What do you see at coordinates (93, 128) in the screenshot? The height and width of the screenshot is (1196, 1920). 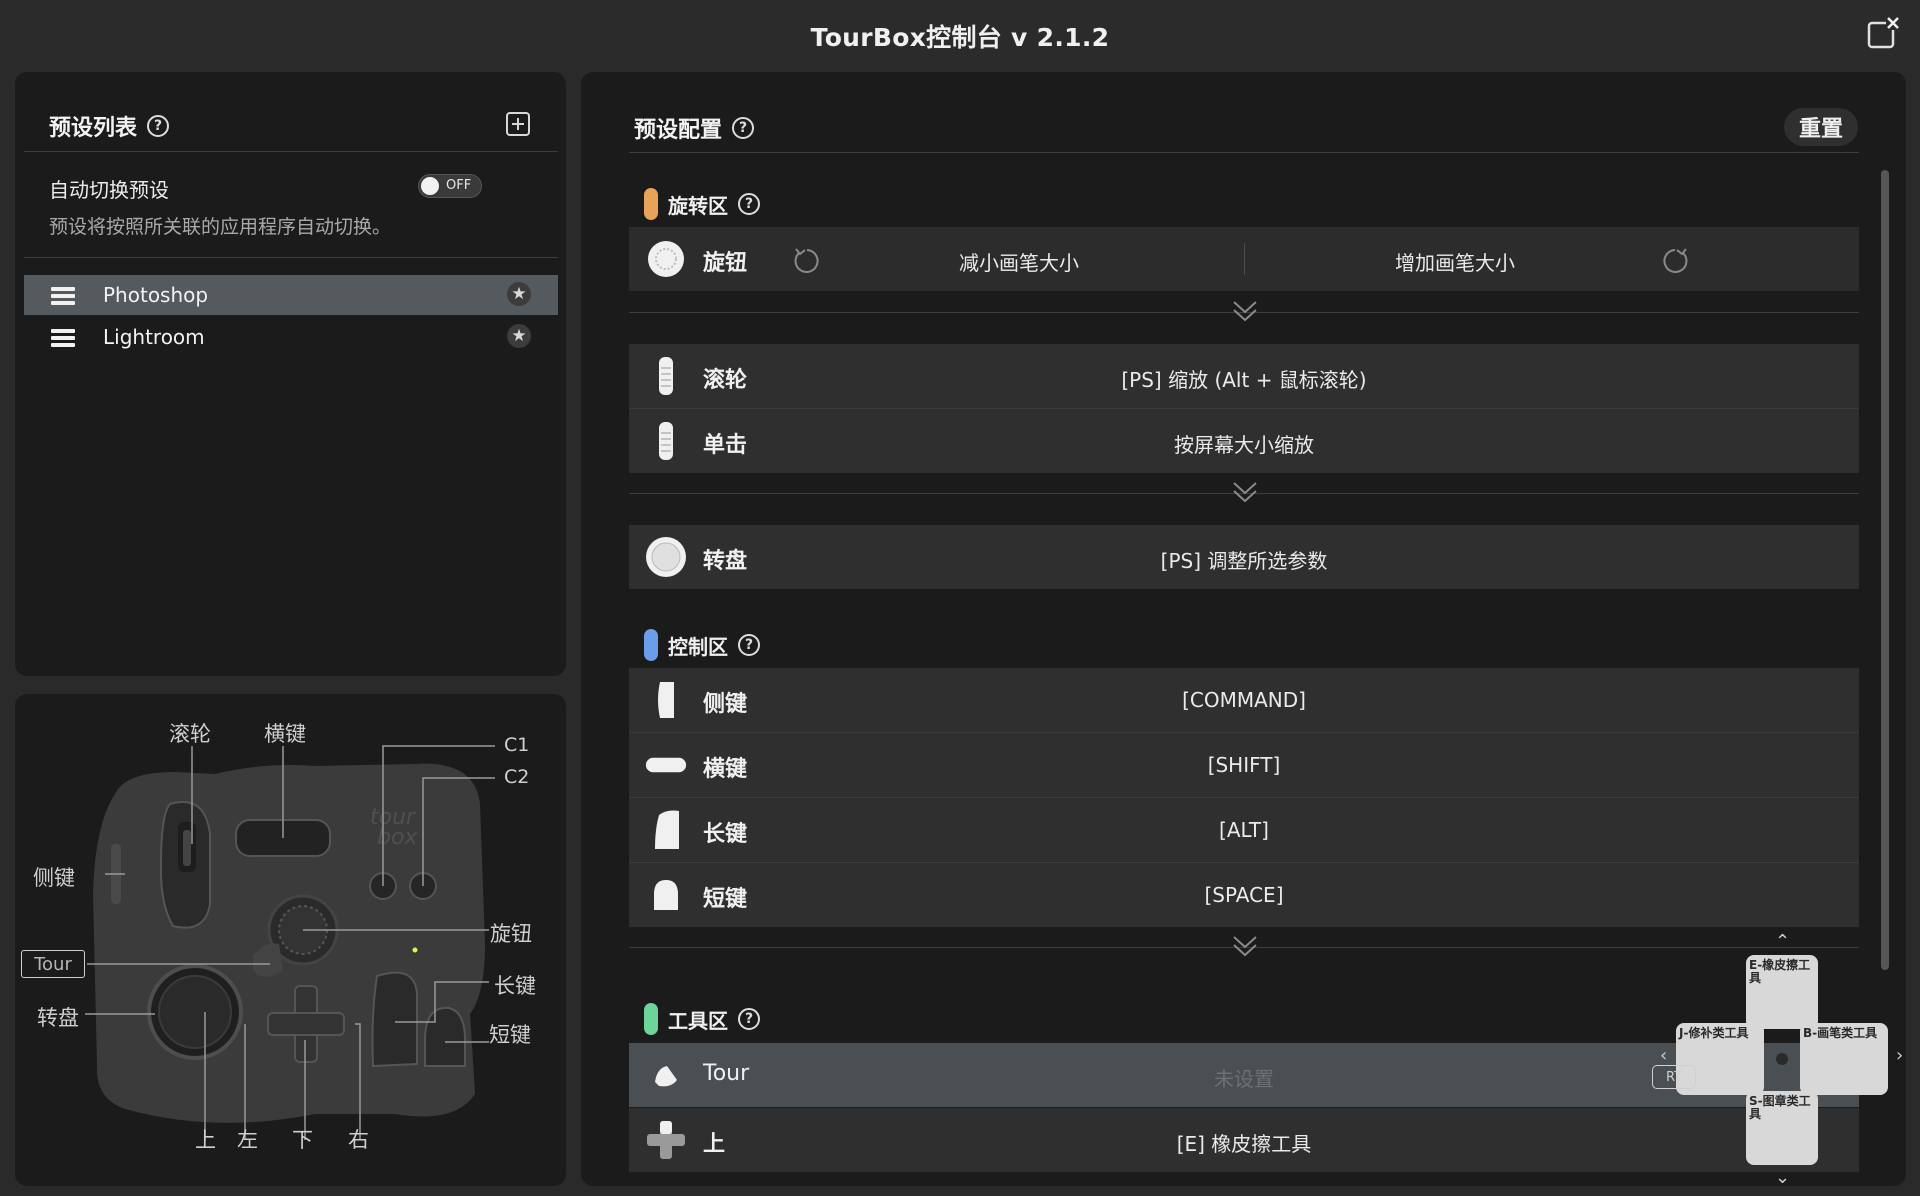 I see `preset-list-title: 预设列表` at bounding box center [93, 128].